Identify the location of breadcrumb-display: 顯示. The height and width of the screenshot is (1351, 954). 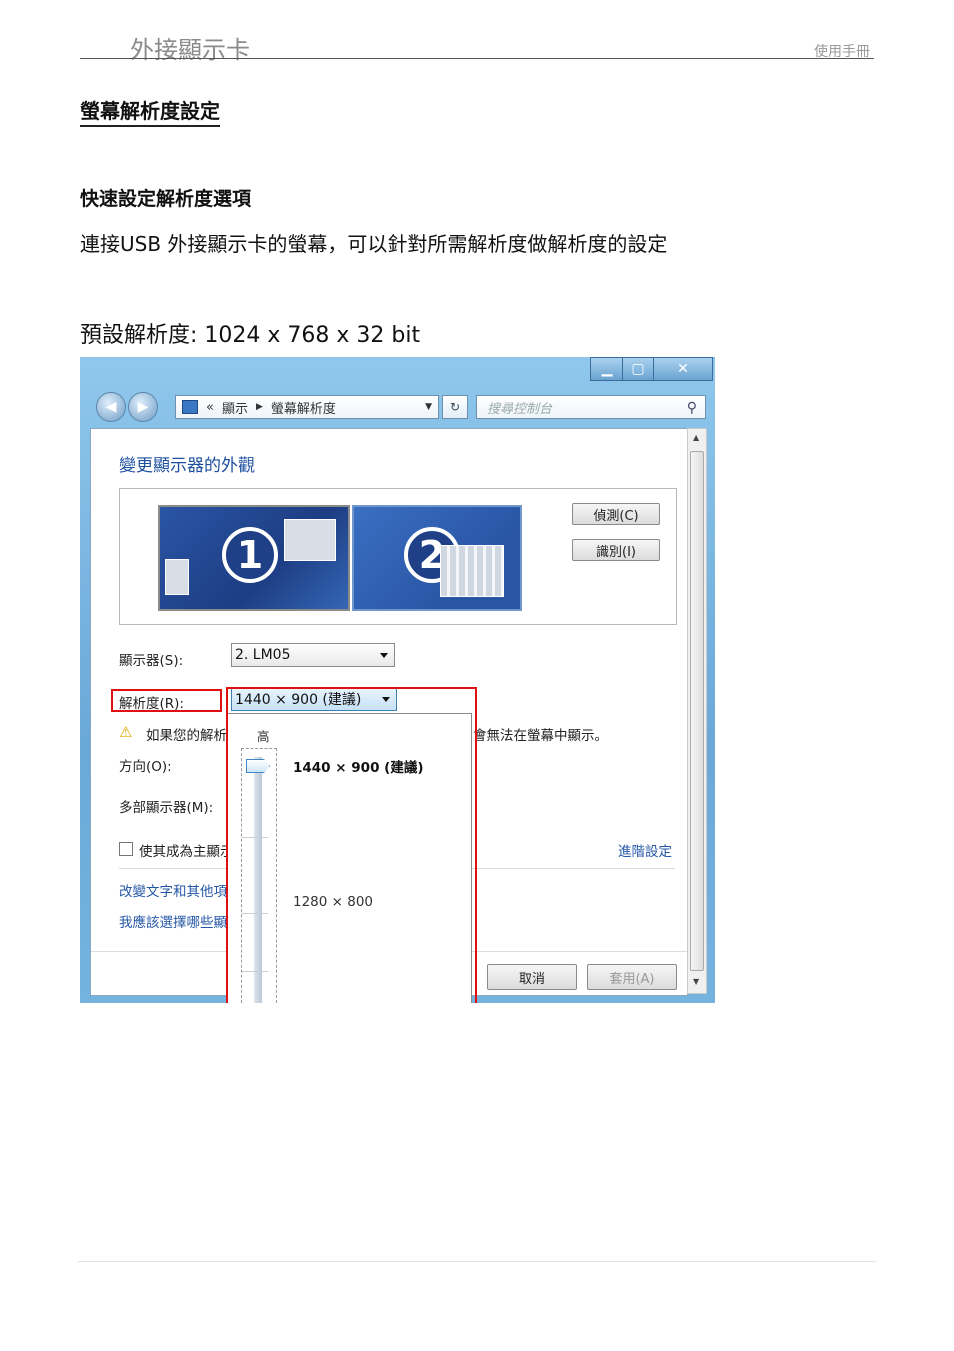
(235, 407).